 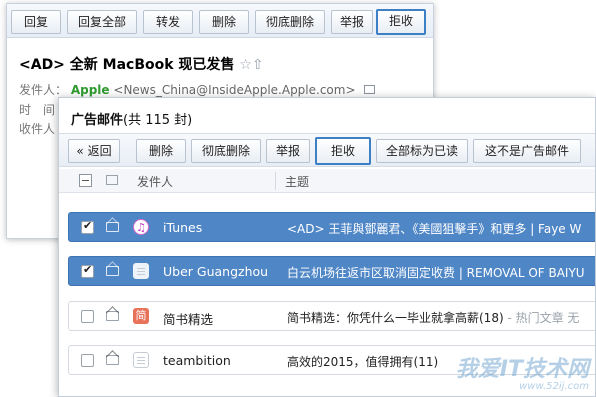 I want to click on folder-name: 广告邮件, so click(x=97, y=120).